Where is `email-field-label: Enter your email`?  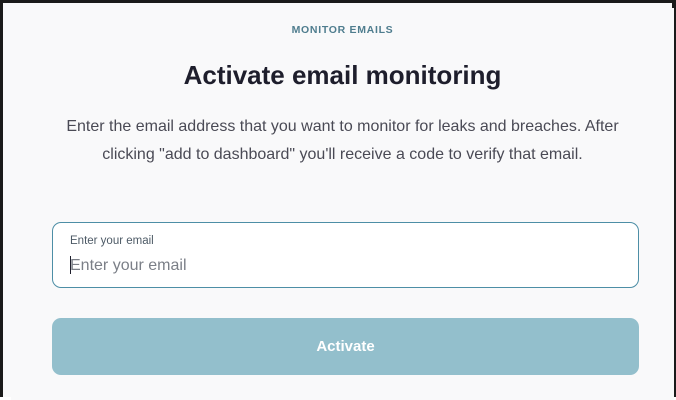 email-field-label: Enter your email is located at coordinates (112, 241).